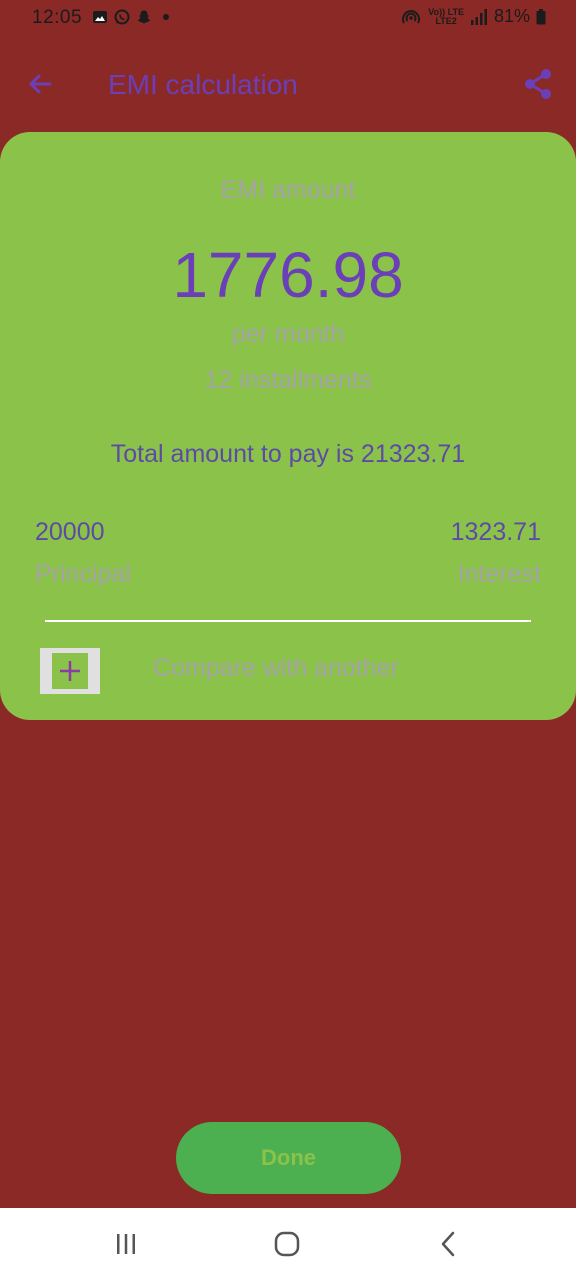  I want to click on snapchat-icon, so click(144, 17).